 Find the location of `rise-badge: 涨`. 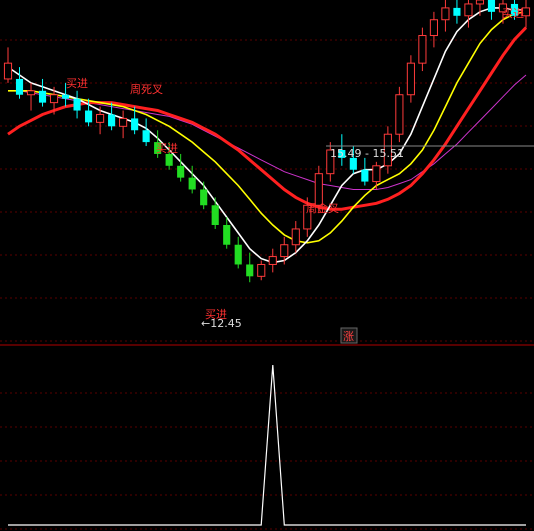

rise-badge: 涨 is located at coordinates (348, 336).